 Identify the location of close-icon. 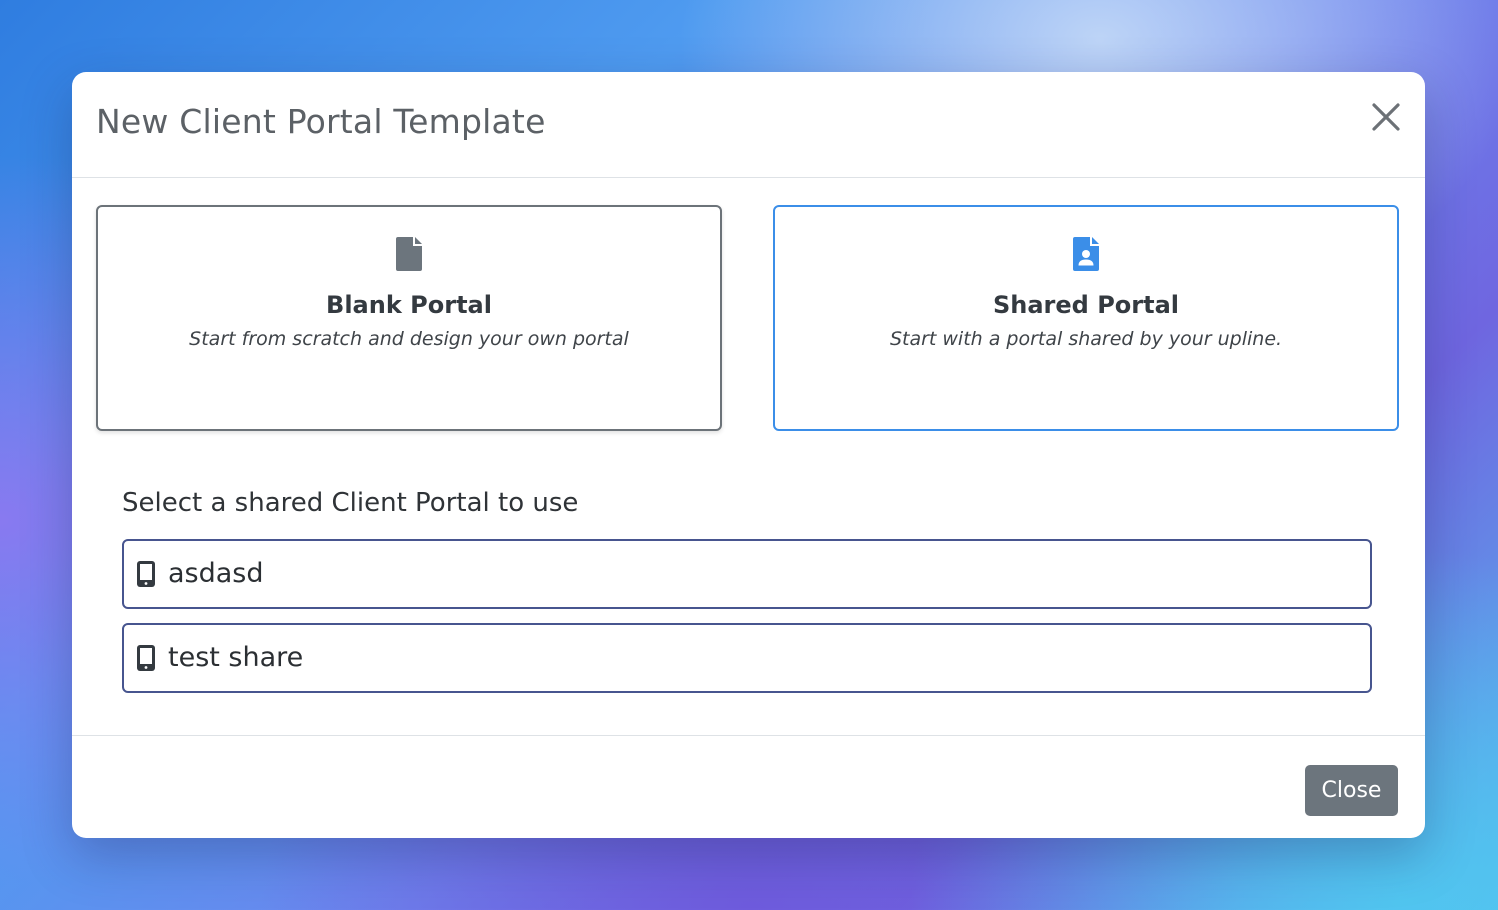
(1386, 117).